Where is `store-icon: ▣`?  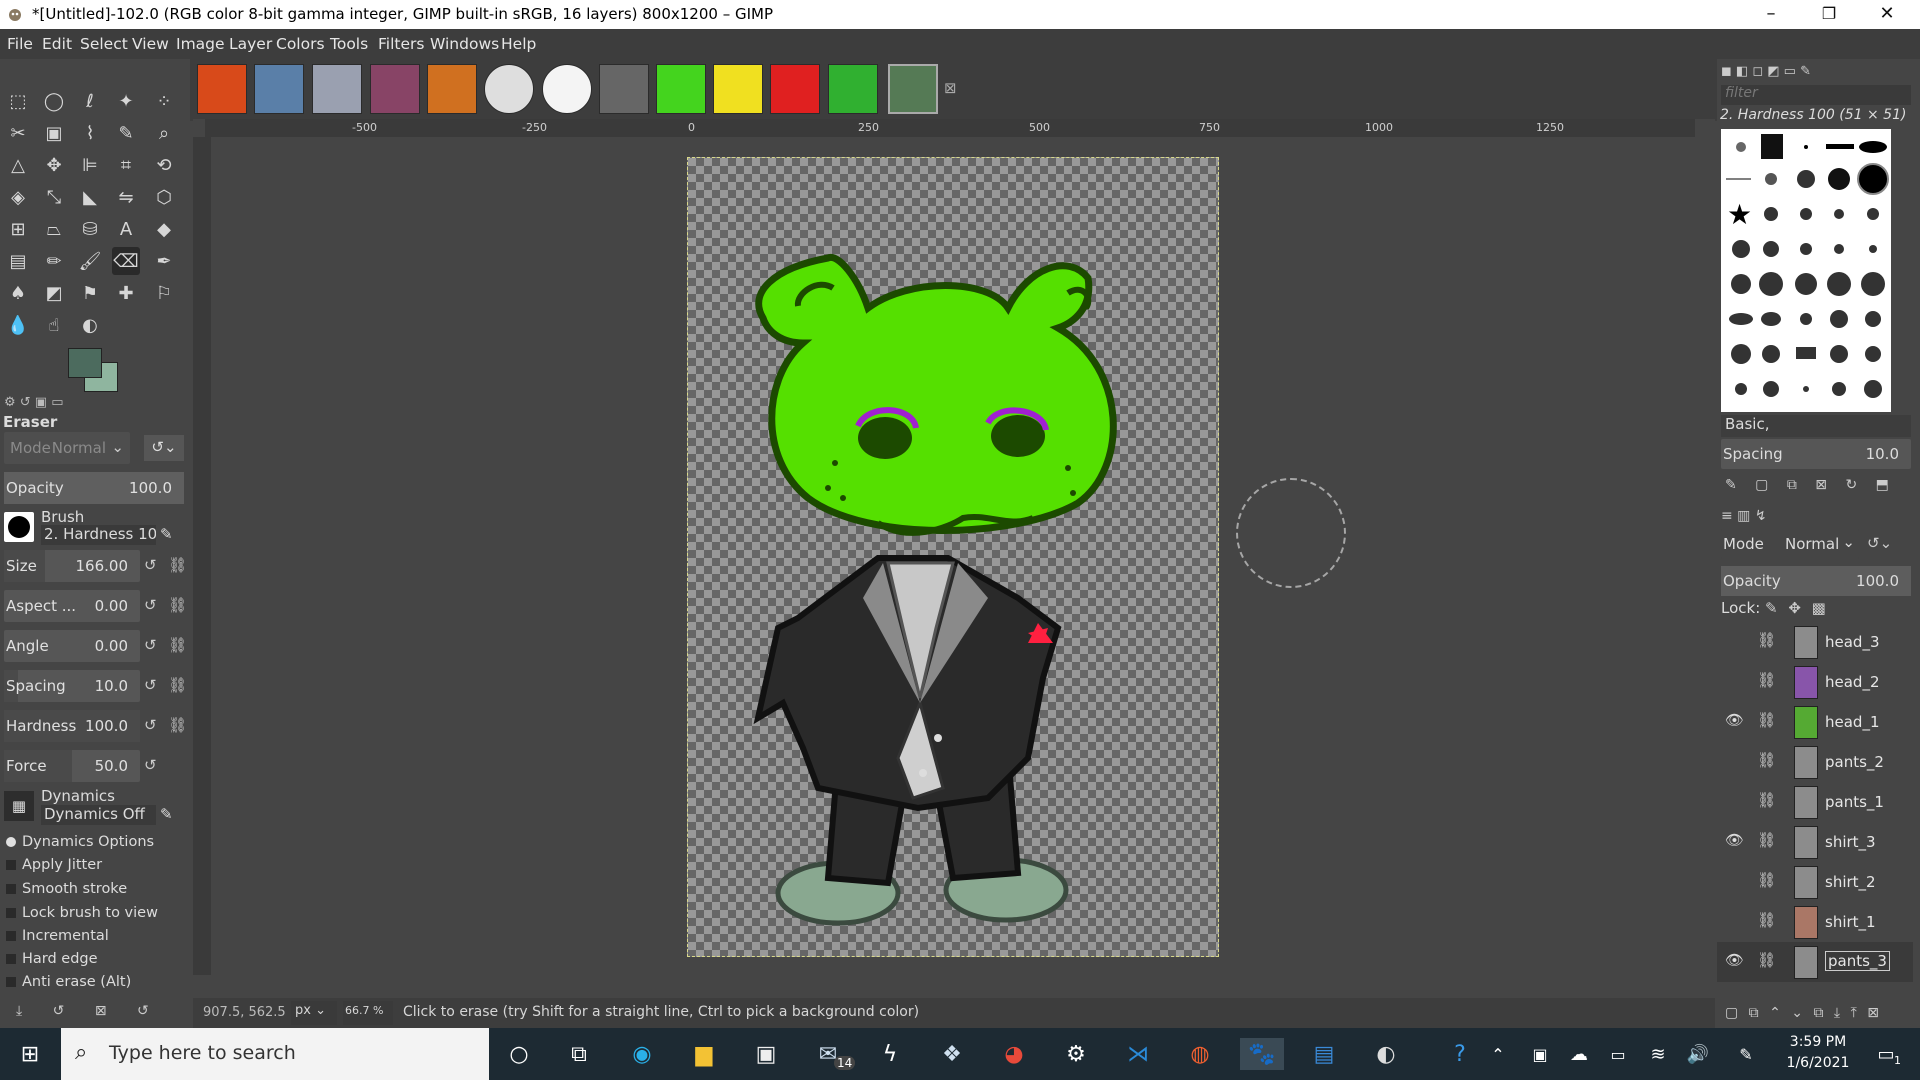
store-icon: ▣ is located at coordinates (766, 1054).